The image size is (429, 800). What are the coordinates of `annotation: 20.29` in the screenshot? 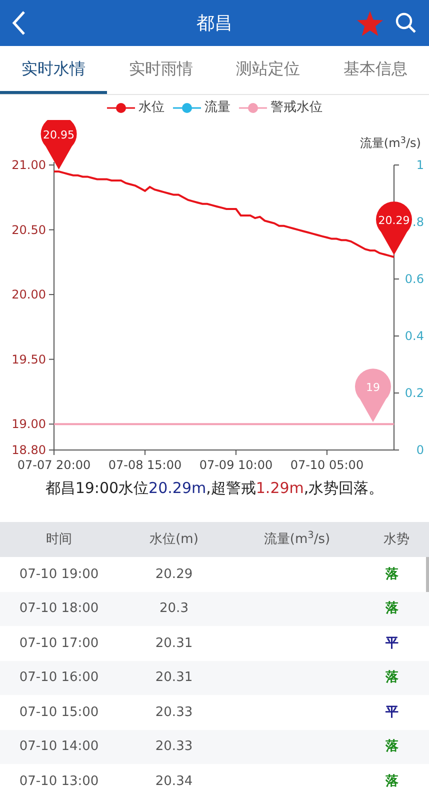 It's located at (394, 220).